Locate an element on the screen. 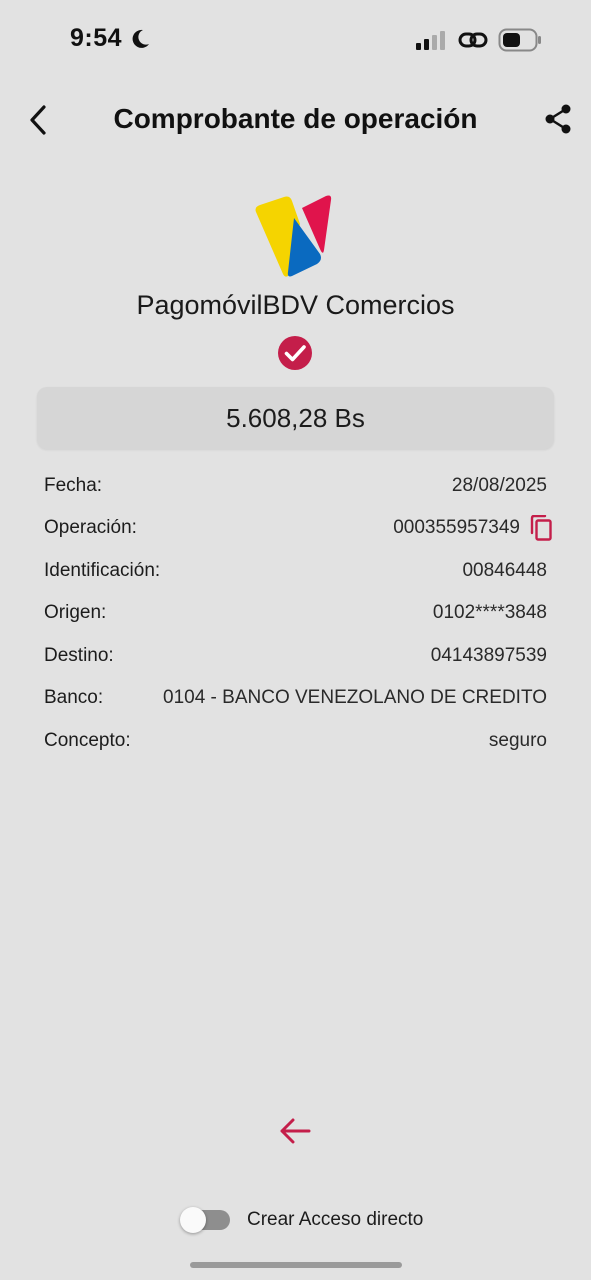 Image resolution: width=591 pixels, height=1280 pixels. amount-display: 5.608,28 Bs is located at coordinates (295, 418).